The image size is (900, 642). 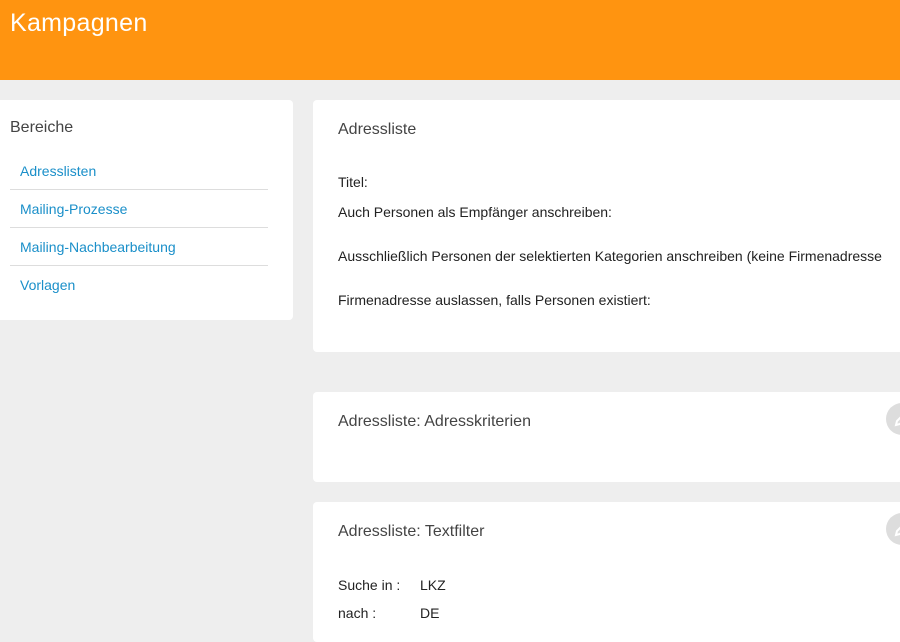 What do you see at coordinates (411, 531) in the screenshot?
I see `textfilter-card-title: Adressliste: Textfilter` at bounding box center [411, 531].